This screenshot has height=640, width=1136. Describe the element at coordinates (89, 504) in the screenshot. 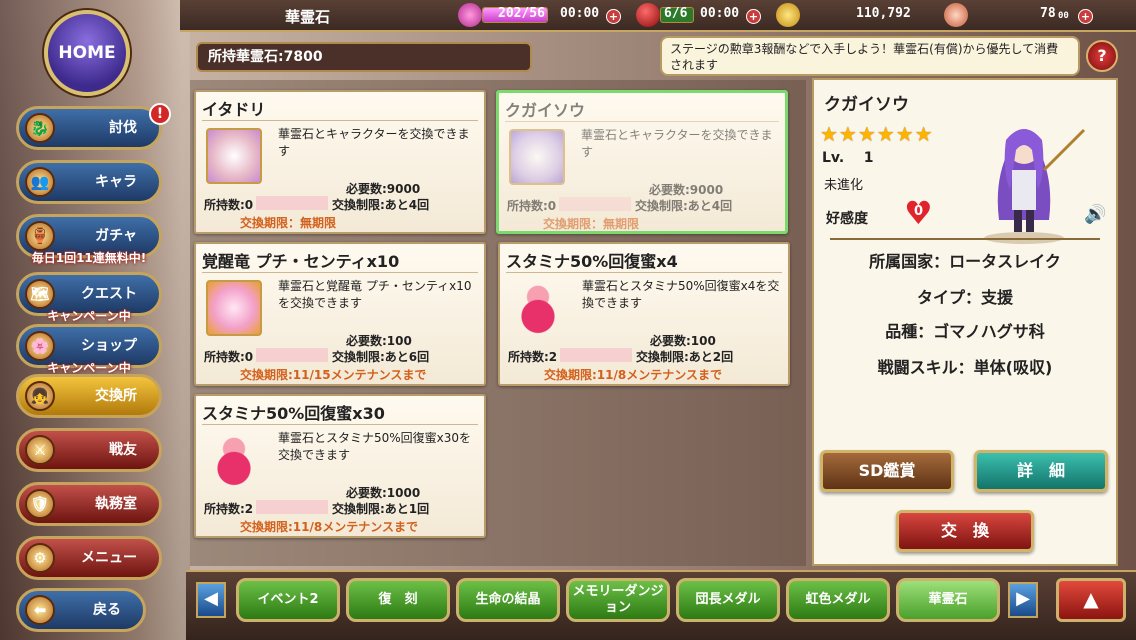

I see `nav-office: 🛡 執務室` at that location.